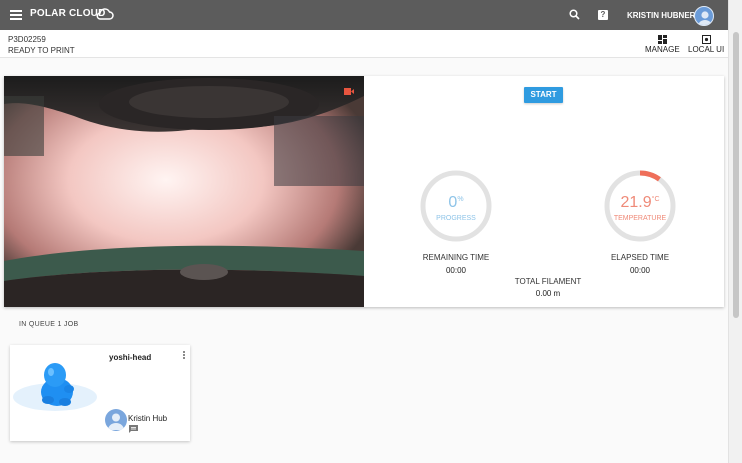  I want to click on dashboard-icon, so click(662, 39).